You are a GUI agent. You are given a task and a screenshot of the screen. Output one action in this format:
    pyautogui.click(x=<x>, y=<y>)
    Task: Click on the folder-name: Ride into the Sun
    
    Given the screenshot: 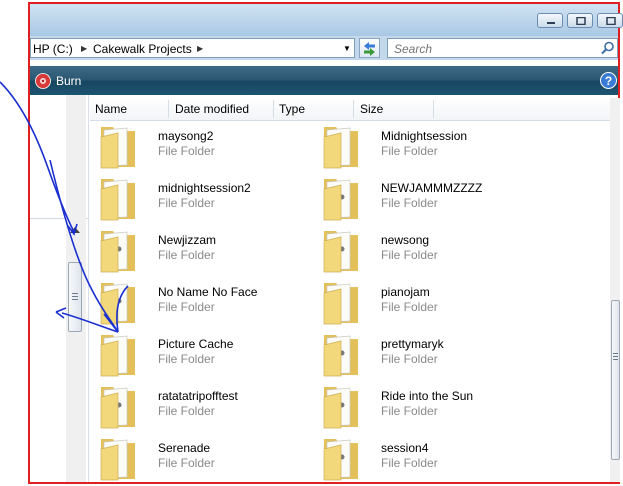 What is the action you would take?
    pyautogui.click(x=427, y=396)
    